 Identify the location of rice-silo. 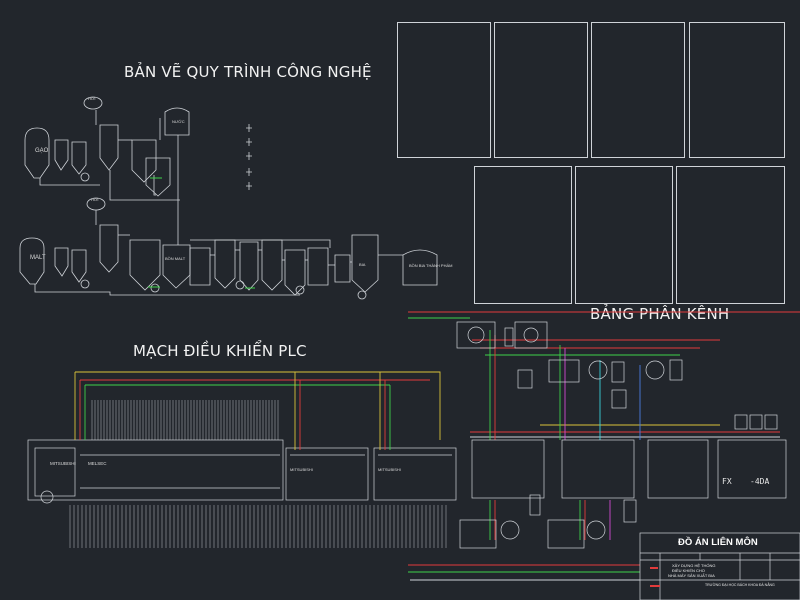
(37, 153).